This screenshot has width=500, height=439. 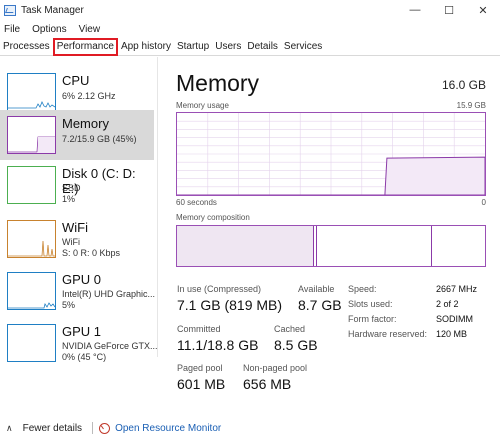 I want to click on memory-usage-chart, so click(x=331, y=154).